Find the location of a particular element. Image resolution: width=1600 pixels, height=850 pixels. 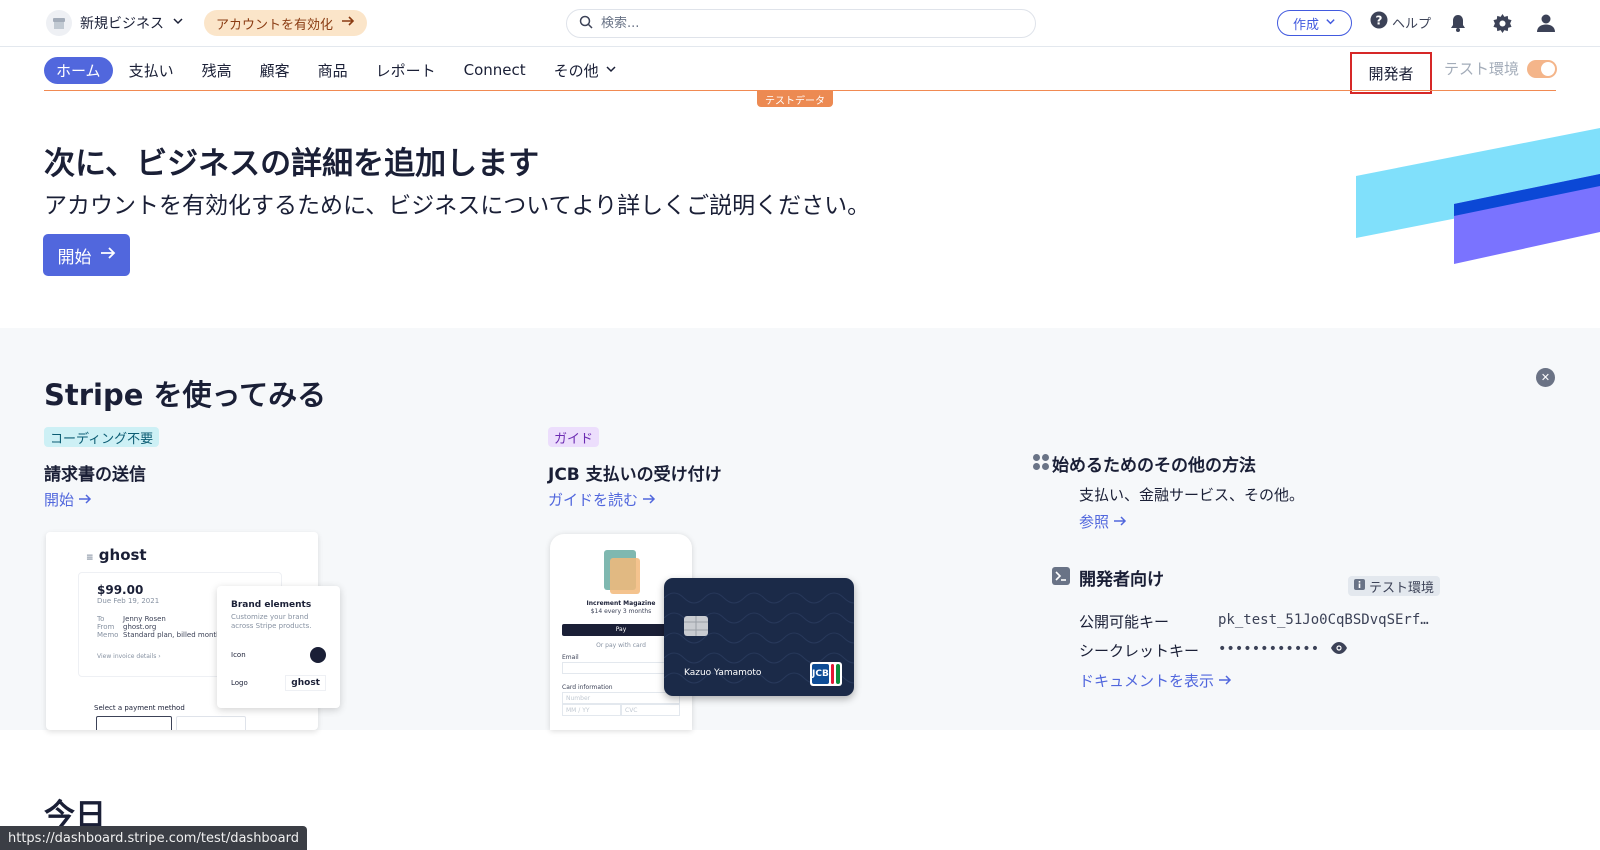

section-title: Stripe を使ってみる is located at coordinates (185, 395).